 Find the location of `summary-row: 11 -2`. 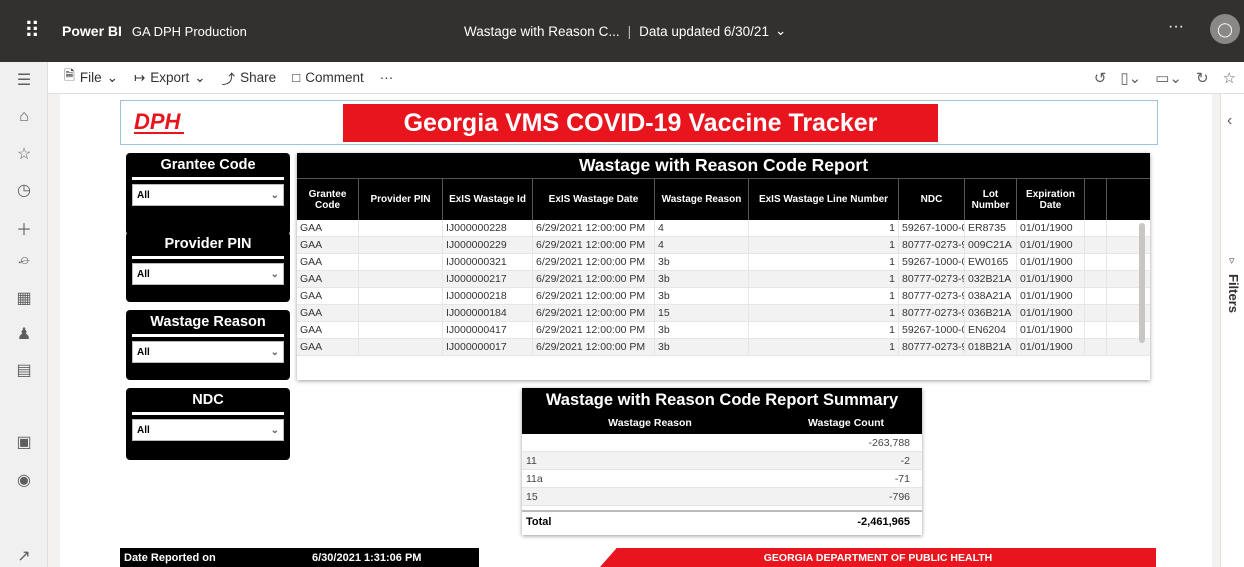

summary-row: 11 -2 is located at coordinates (722, 461).